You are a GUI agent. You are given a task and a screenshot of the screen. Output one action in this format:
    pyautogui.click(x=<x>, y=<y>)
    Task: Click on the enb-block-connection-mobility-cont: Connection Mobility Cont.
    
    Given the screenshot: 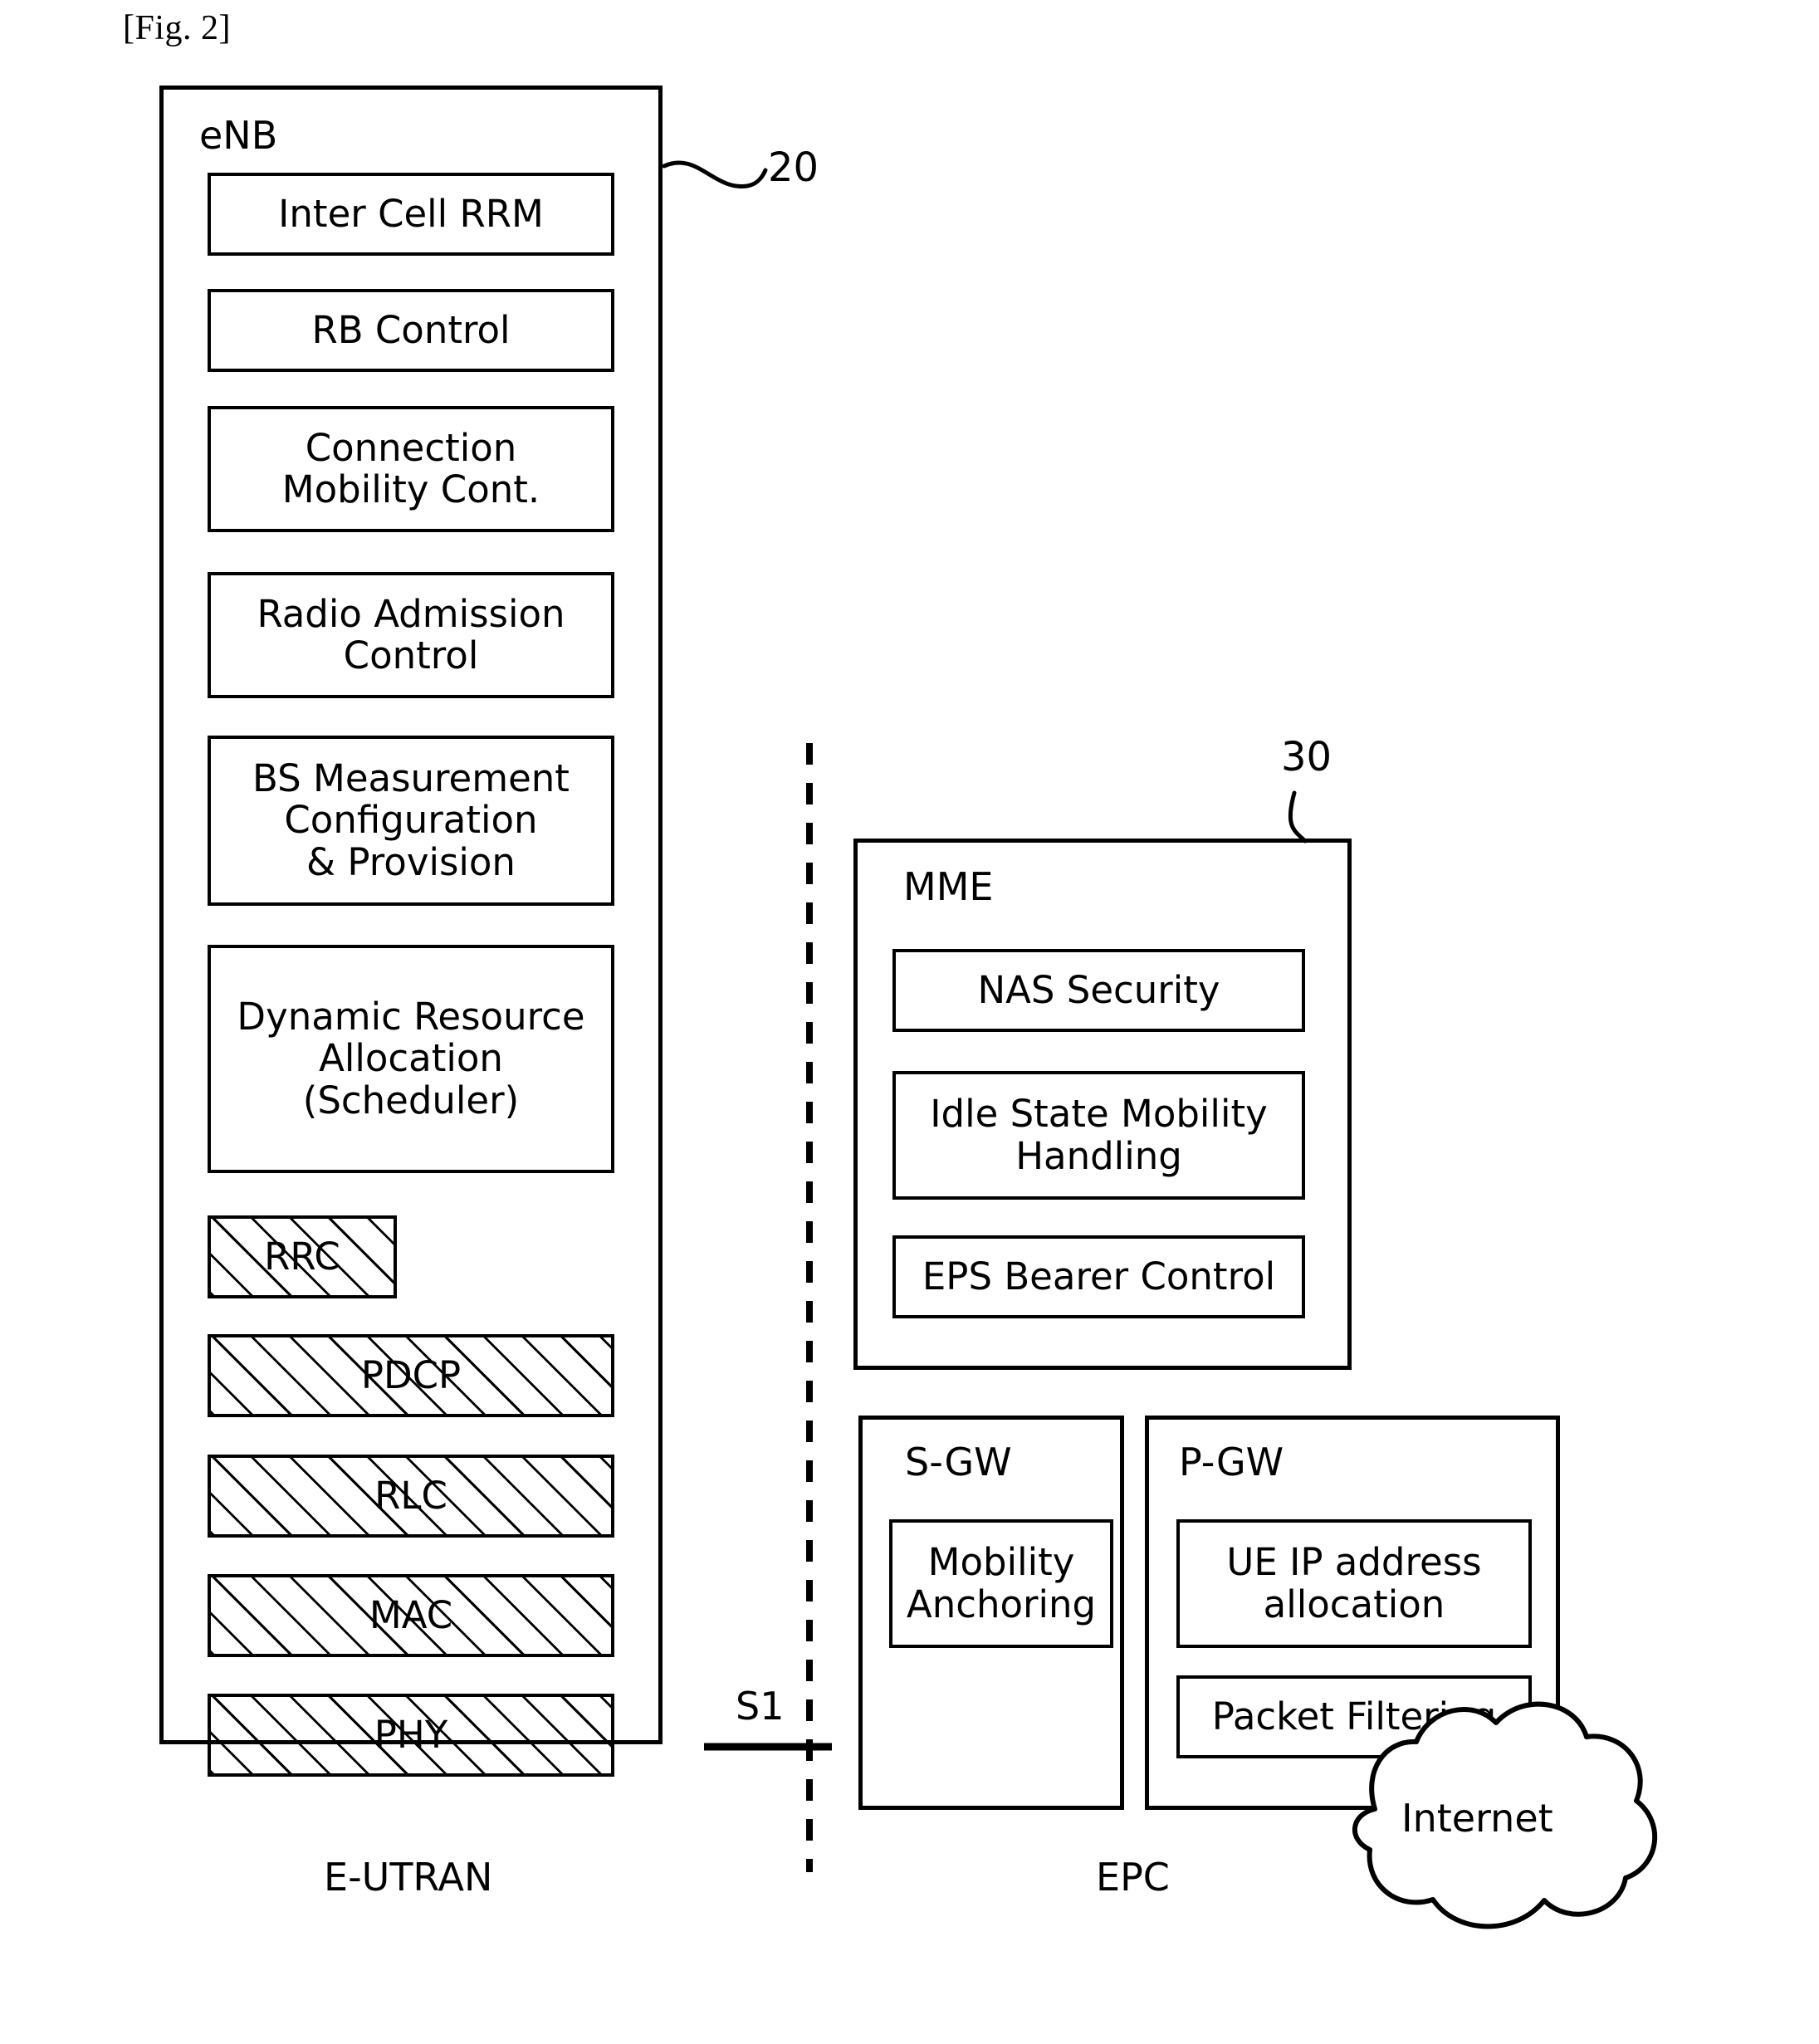 What is the action you would take?
    pyautogui.click(x=411, y=469)
    